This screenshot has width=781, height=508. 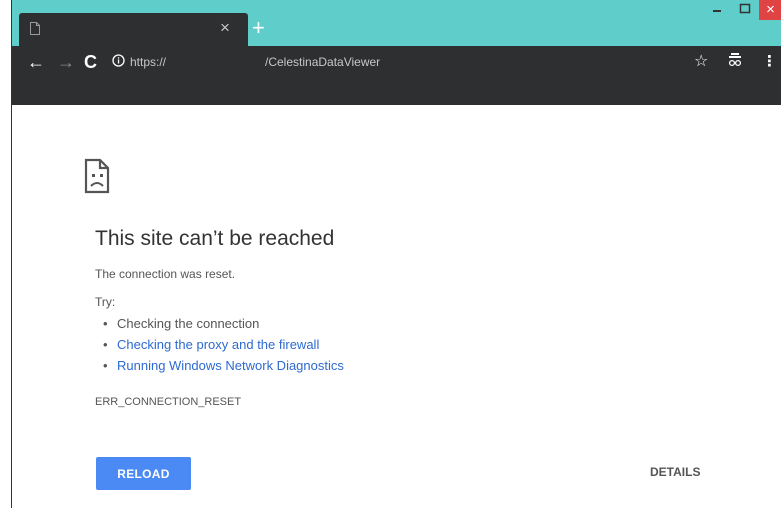 What do you see at coordinates (36, 62) in the screenshot?
I see `back-button: ←` at bounding box center [36, 62].